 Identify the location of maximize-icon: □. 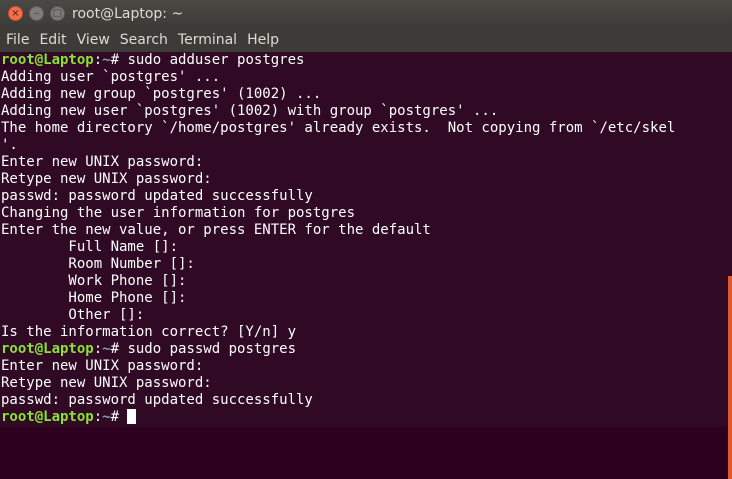
(57, 13).